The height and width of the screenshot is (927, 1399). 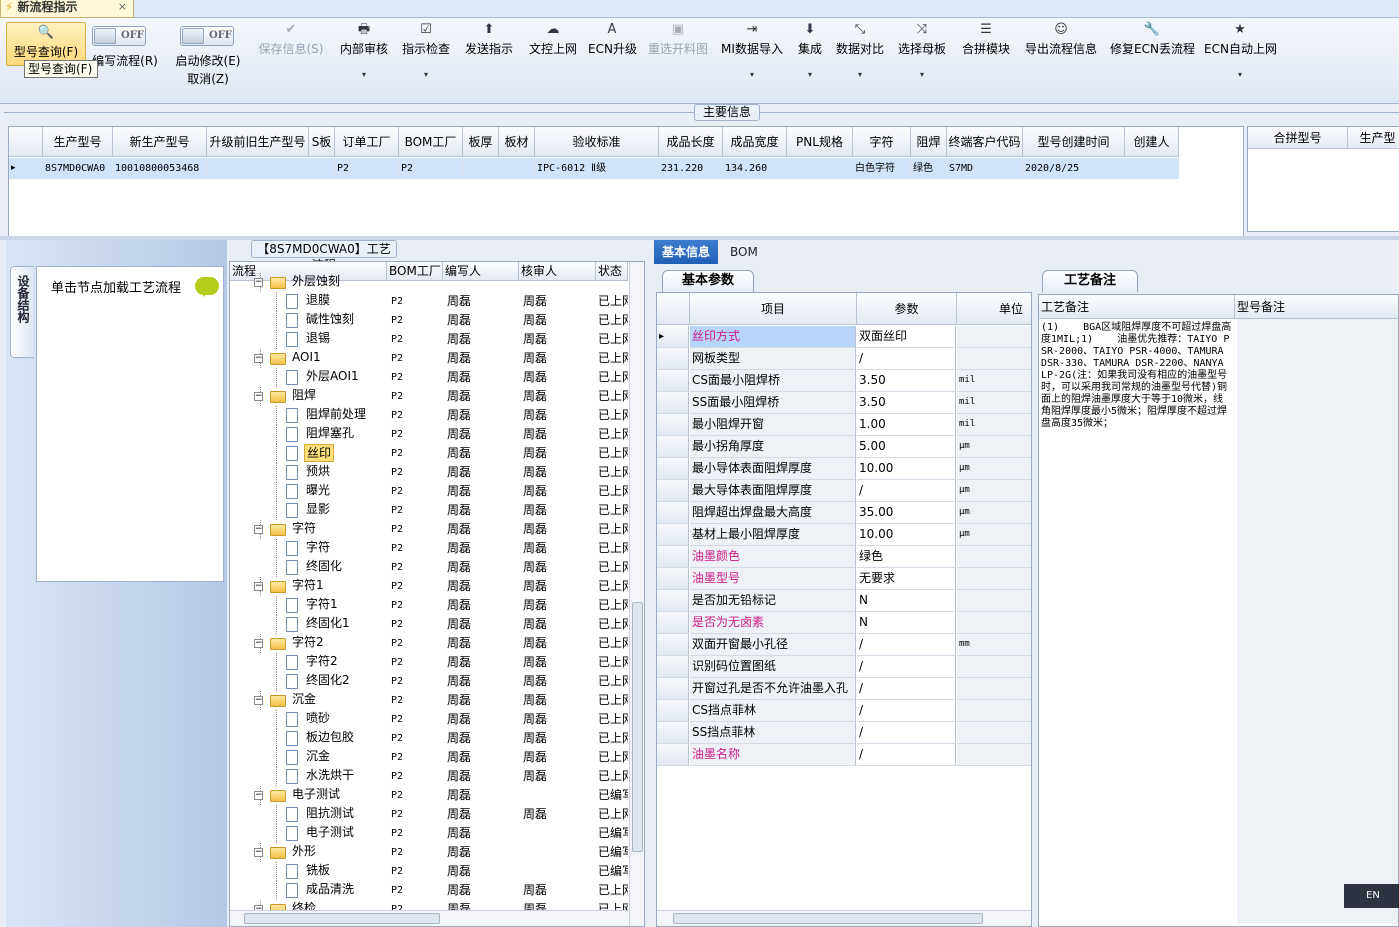 I want to click on indicator-check-button: ☑ 指示检查 ▾, so click(x=426, y=60).